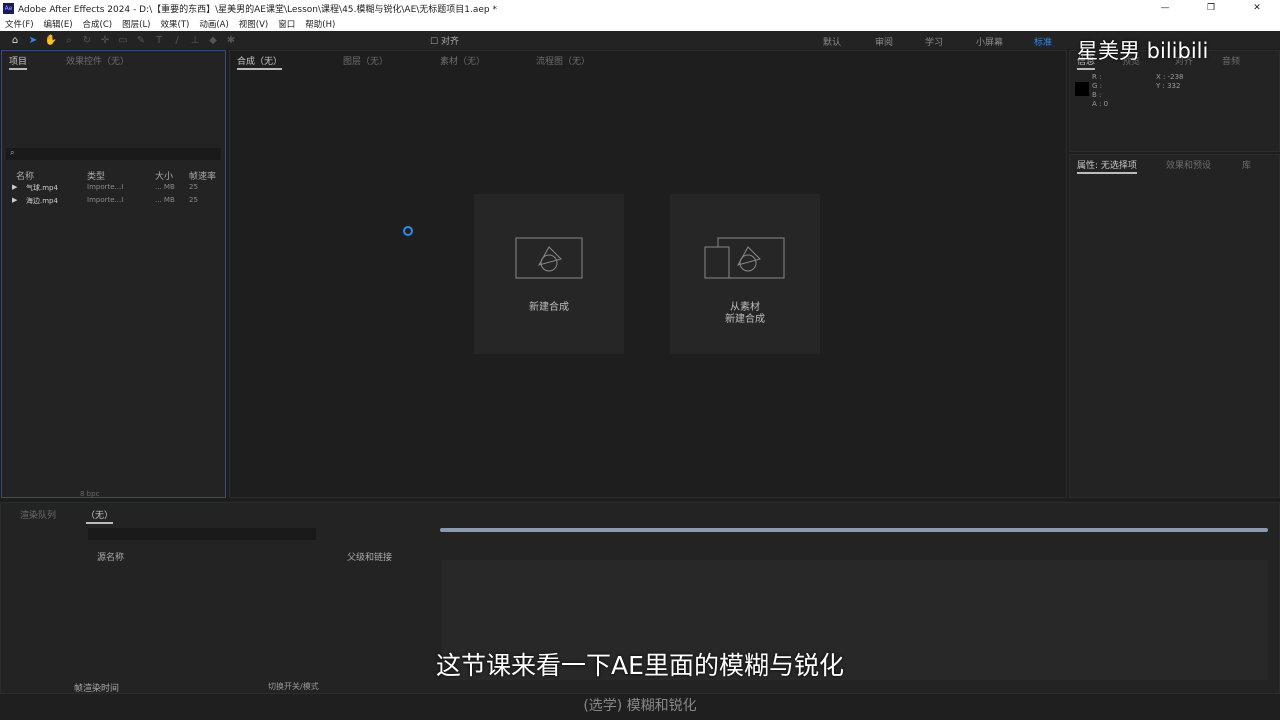  What do you see at coordinates (58, 24) in the screenshot?
I see `menu-edit: 编辑(E)` at bounding box center [58, 24].